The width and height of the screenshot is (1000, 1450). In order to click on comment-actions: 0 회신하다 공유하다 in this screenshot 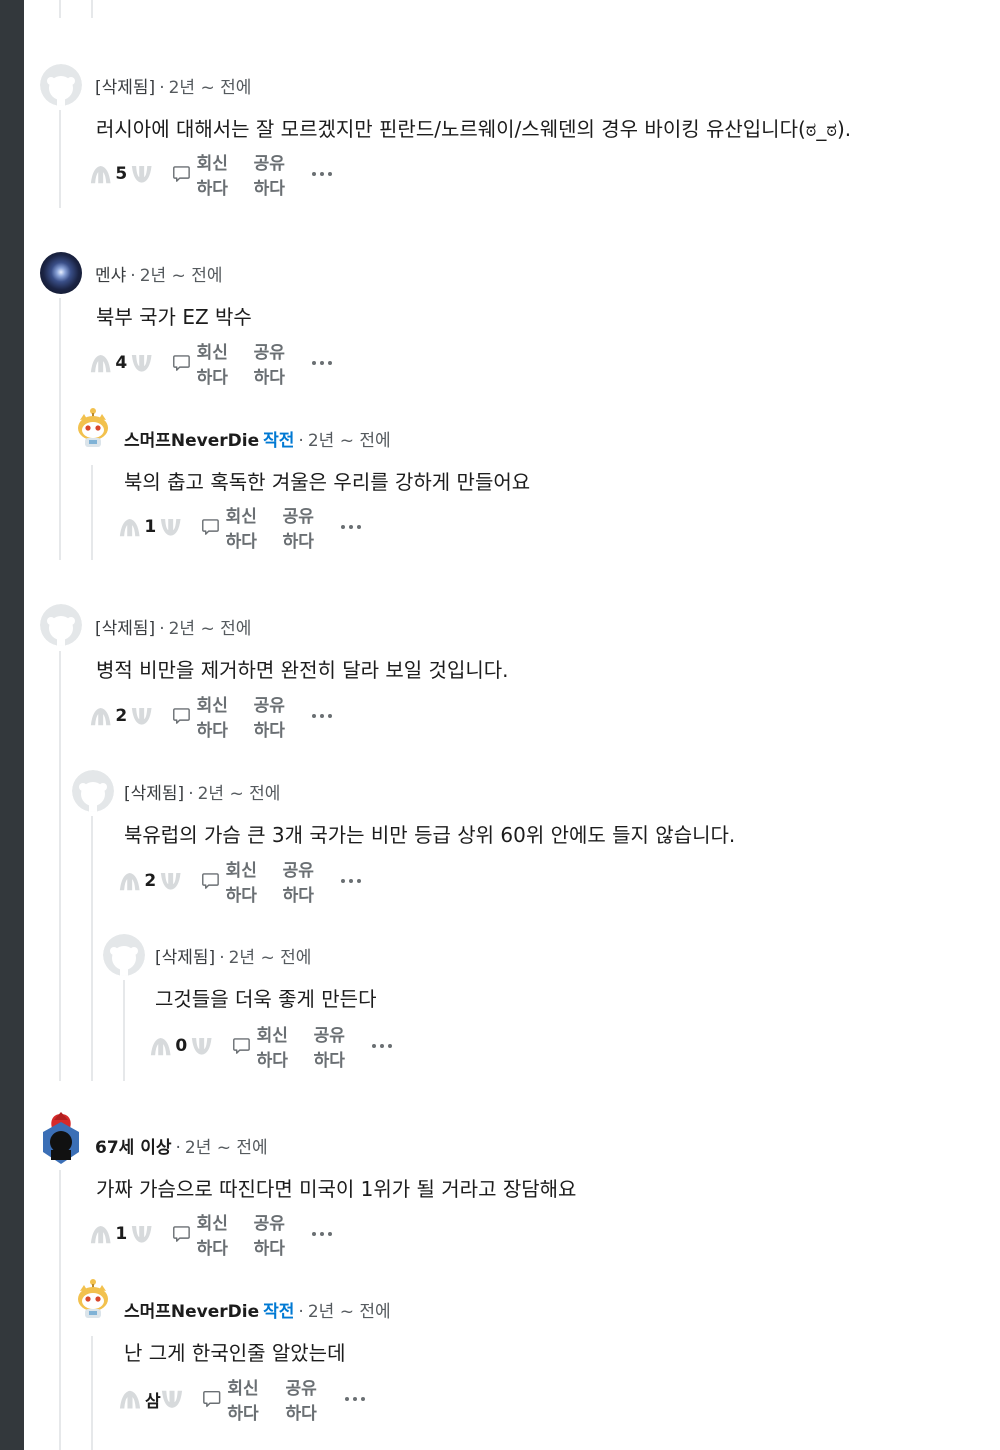, I will do `click(271, 1048)`.